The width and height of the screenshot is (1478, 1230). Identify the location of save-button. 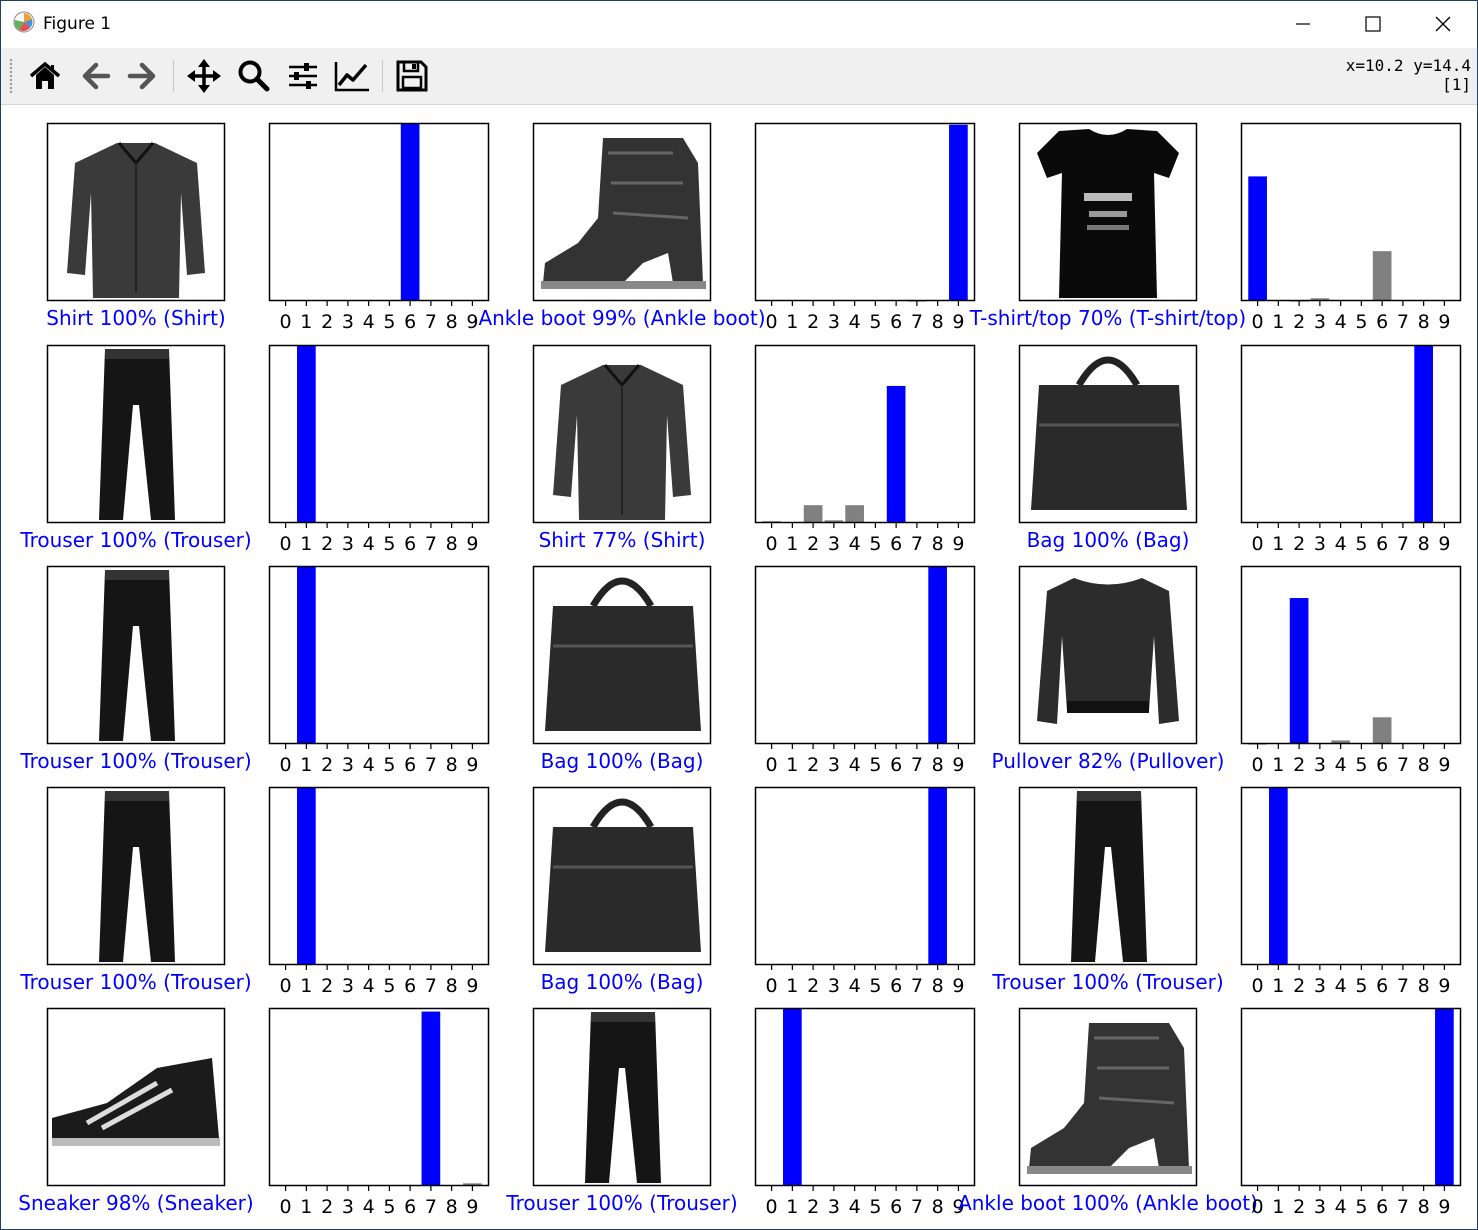
(412, 76).